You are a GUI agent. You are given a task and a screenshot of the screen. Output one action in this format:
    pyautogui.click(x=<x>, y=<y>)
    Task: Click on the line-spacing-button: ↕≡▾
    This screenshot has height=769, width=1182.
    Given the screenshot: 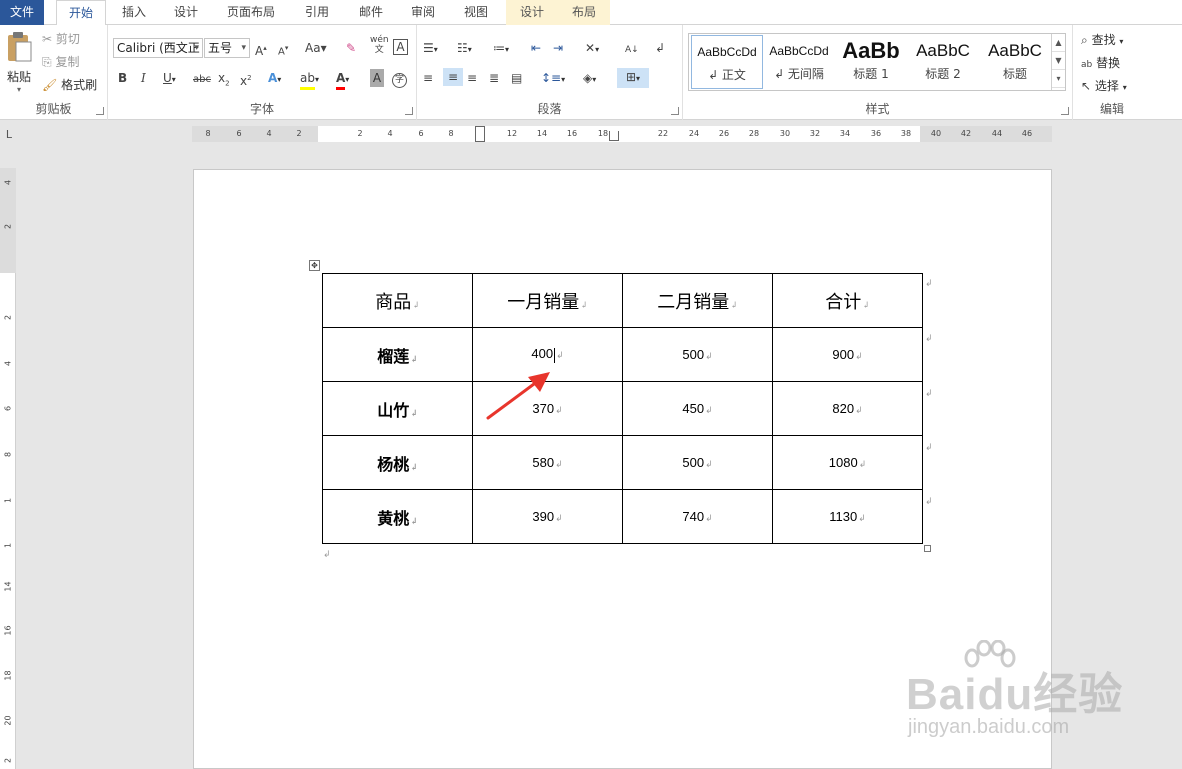 What is the action you would take?
    pyautogui.click(x=553, y=79)
    